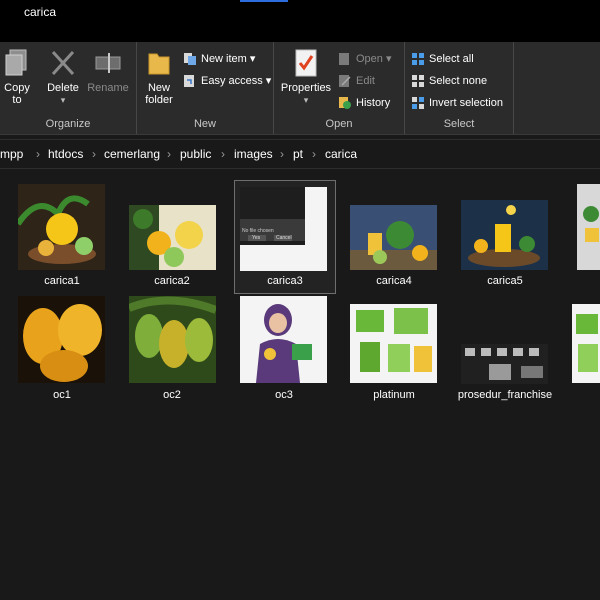 This screenshot has width=600, height=600. I want to click on file-name: oc2, so click(172, 395).